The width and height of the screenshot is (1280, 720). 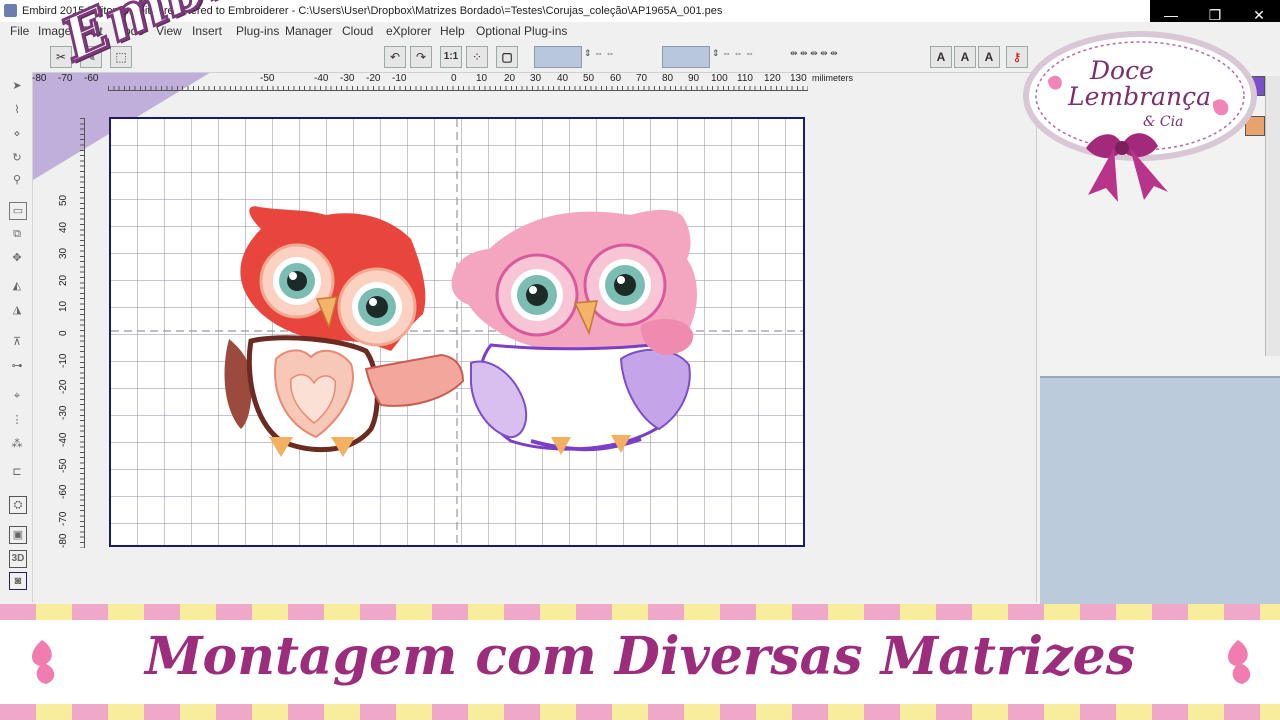 I want to click on h-tick-label: -70, so click(x=65, y=78).